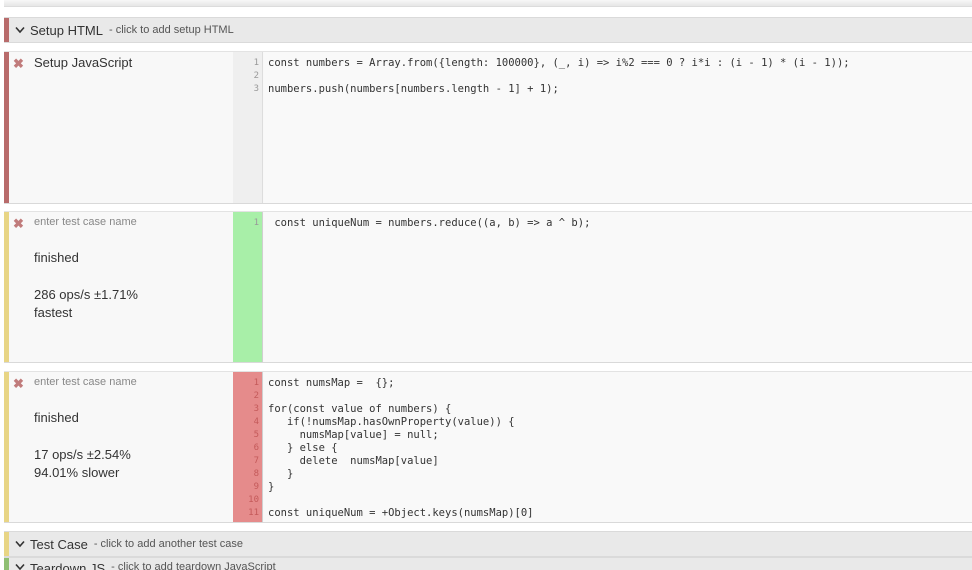 The width and height of the screenshot is (972, 570). Describe the element at coordinates (68, 565) in the screenshot. I see `teardown-header-title: Teardown JS` at that location.